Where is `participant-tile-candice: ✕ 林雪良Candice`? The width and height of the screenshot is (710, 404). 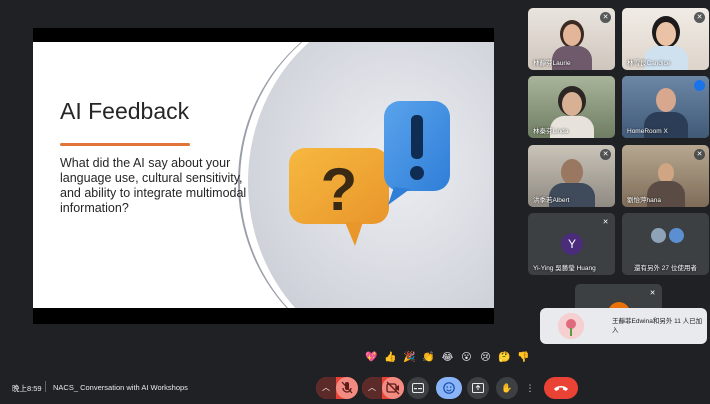
participant-tile-candice: ✕ 林雪良Candice is located at coordinates (665, 39).